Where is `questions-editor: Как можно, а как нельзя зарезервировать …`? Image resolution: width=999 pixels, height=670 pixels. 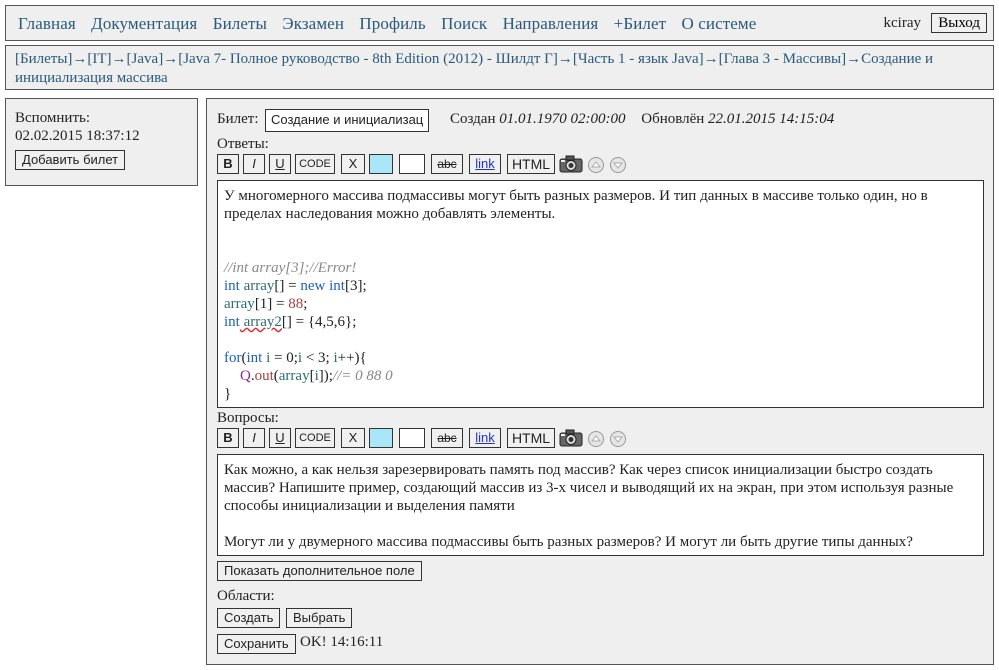 questions-editor: Как можно, а как нельзя зарезервировать … is located at coordinates (600, 505).